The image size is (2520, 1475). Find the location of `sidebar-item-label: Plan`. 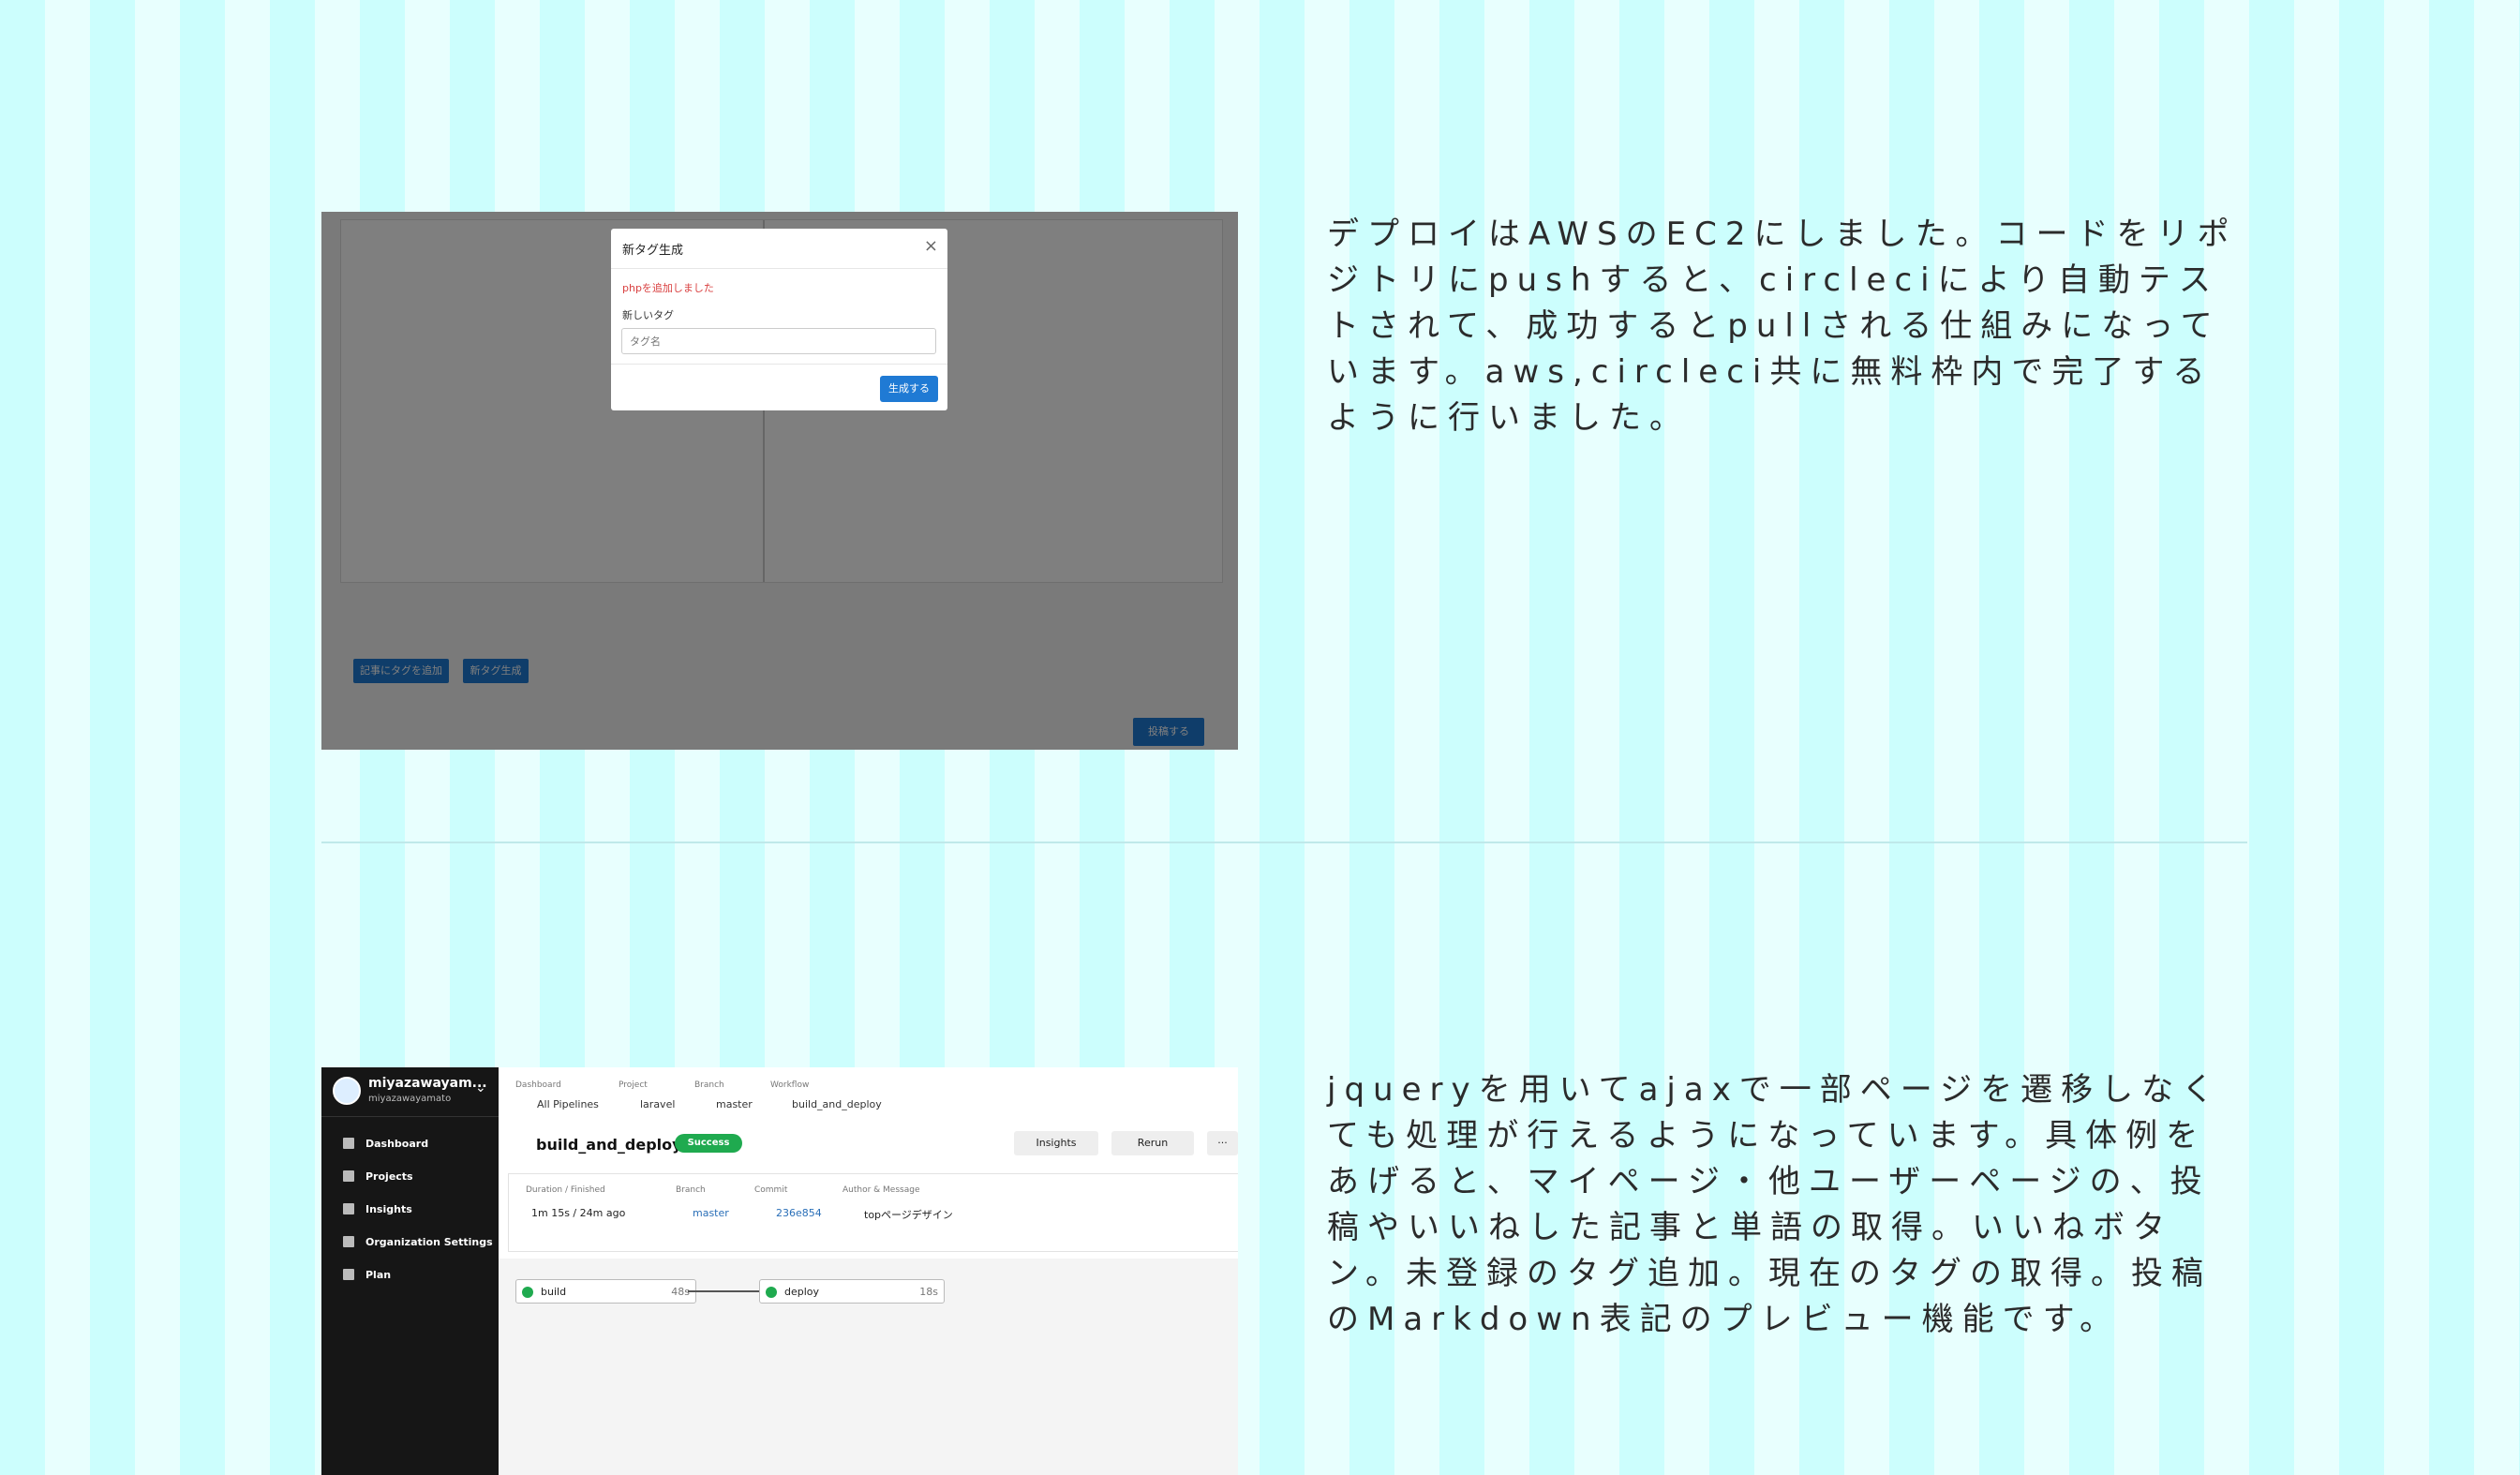

sidebar-item-label: Plan is located at coordinates (378, 1275).